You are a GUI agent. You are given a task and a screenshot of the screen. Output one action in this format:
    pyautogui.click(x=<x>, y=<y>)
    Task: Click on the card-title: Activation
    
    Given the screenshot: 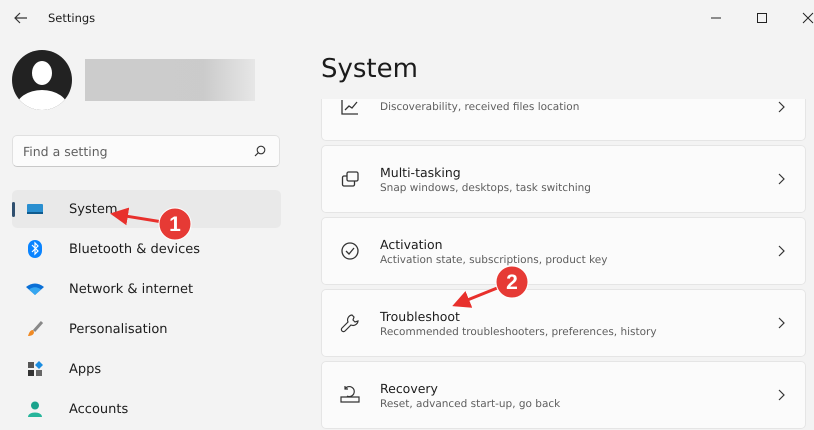 What is the action you would take?
    pyautogui.click(x=412, y=244)
    